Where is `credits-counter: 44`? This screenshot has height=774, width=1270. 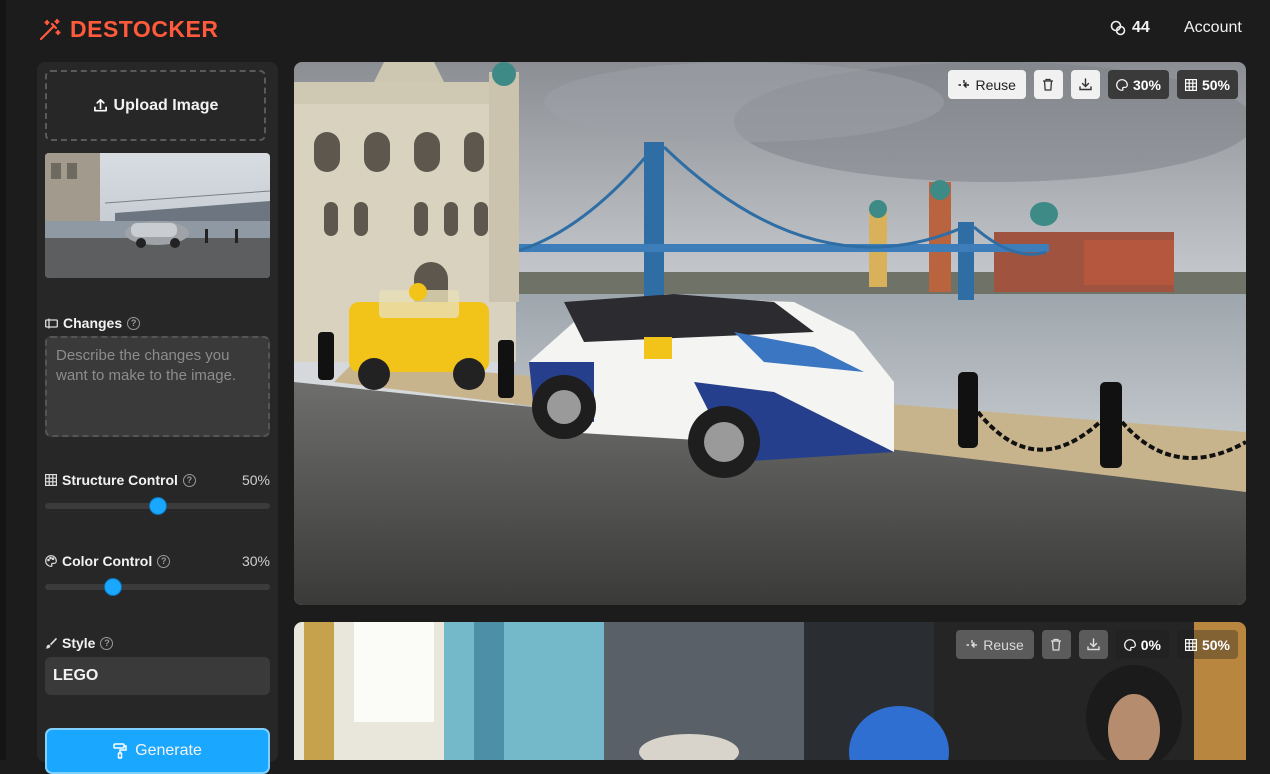
credits-counter: 44 is located at coordinates (1130, 28).